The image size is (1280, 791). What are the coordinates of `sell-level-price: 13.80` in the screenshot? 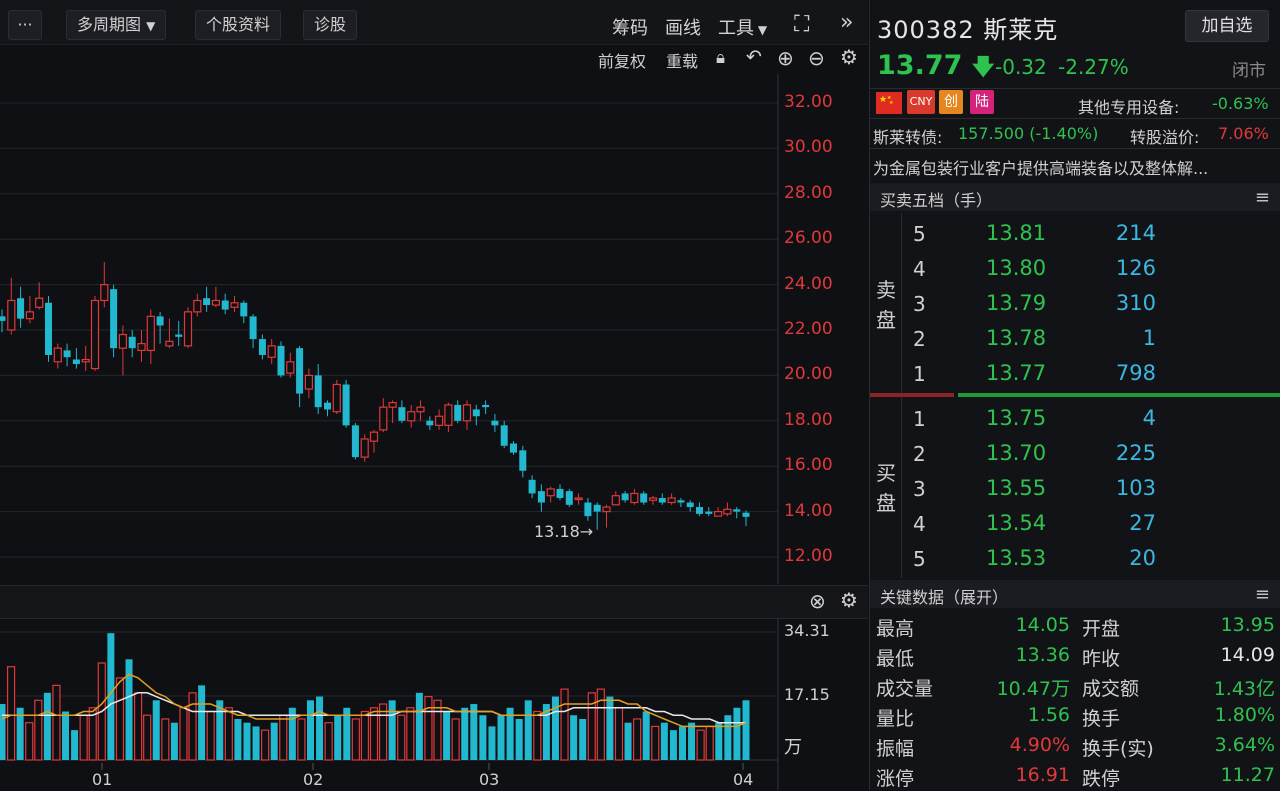 It's located at (1016, 268).